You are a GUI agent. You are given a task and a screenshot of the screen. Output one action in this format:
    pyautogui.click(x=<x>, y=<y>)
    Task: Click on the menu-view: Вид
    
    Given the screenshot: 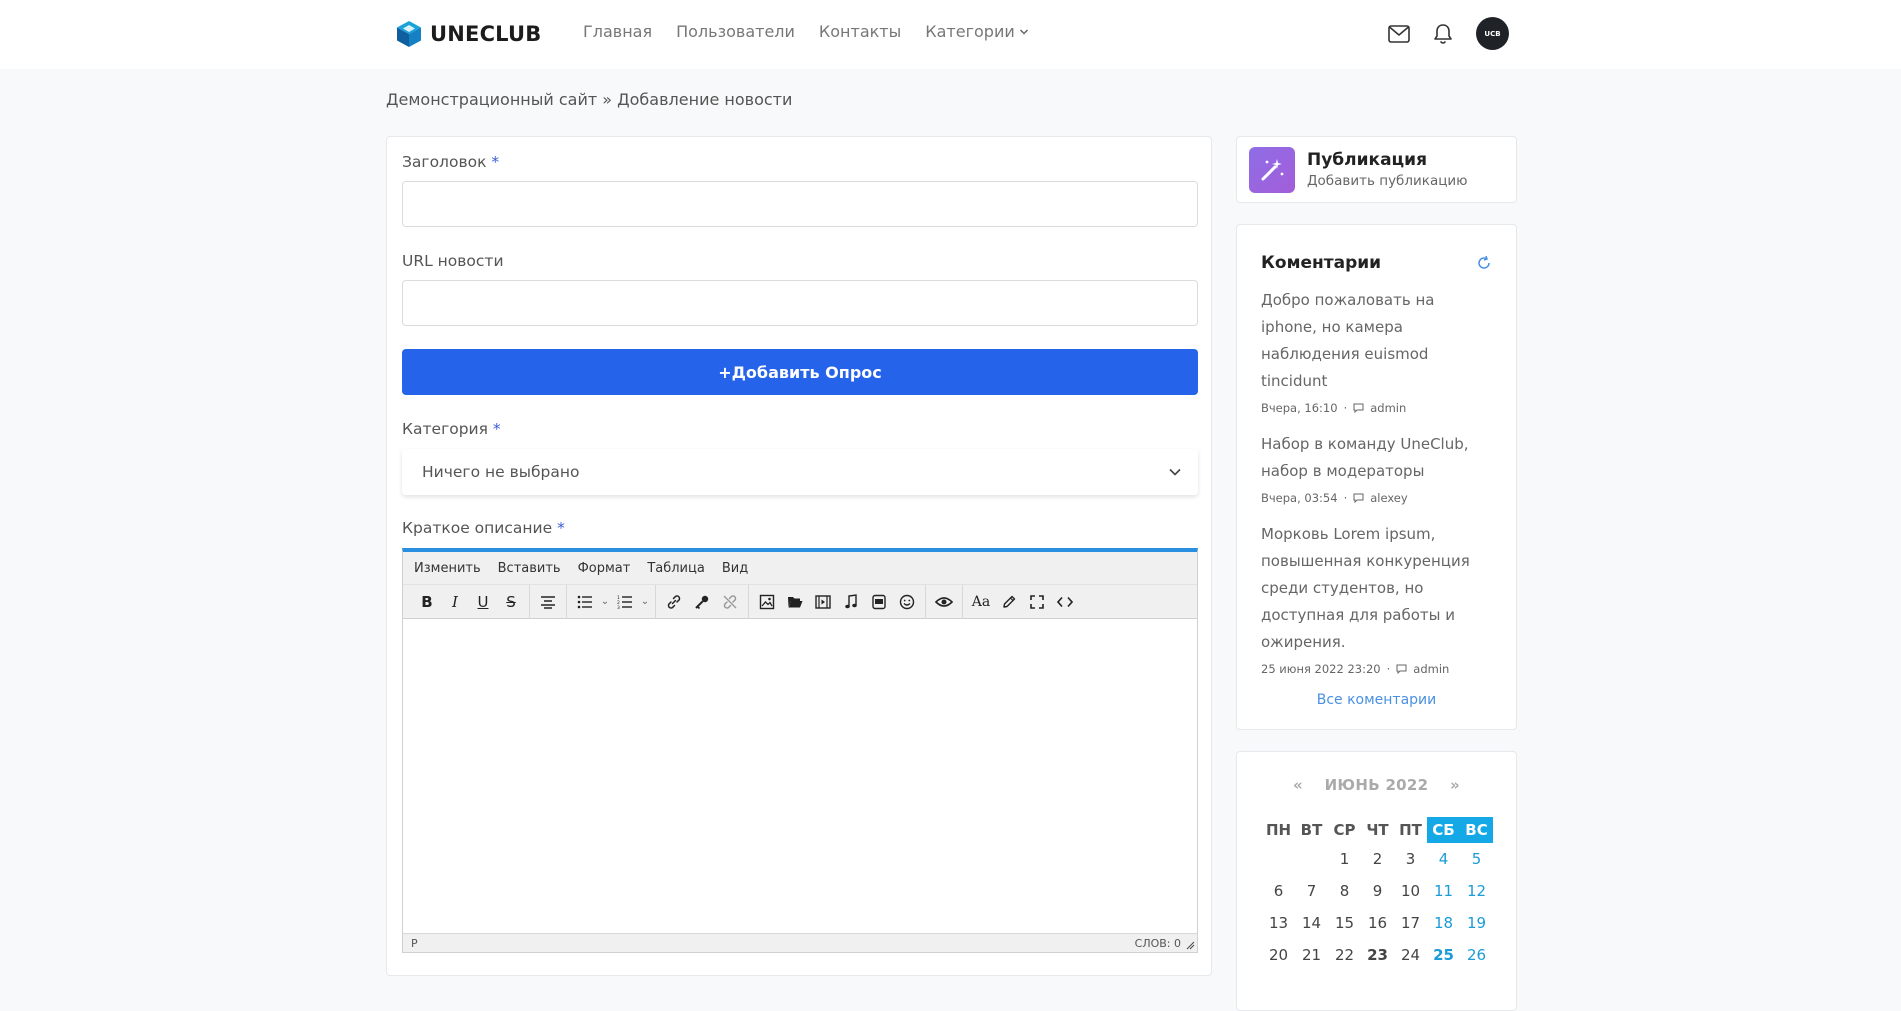 What is the action you would take?
    pyautogui.click(x=735, y=568)
    